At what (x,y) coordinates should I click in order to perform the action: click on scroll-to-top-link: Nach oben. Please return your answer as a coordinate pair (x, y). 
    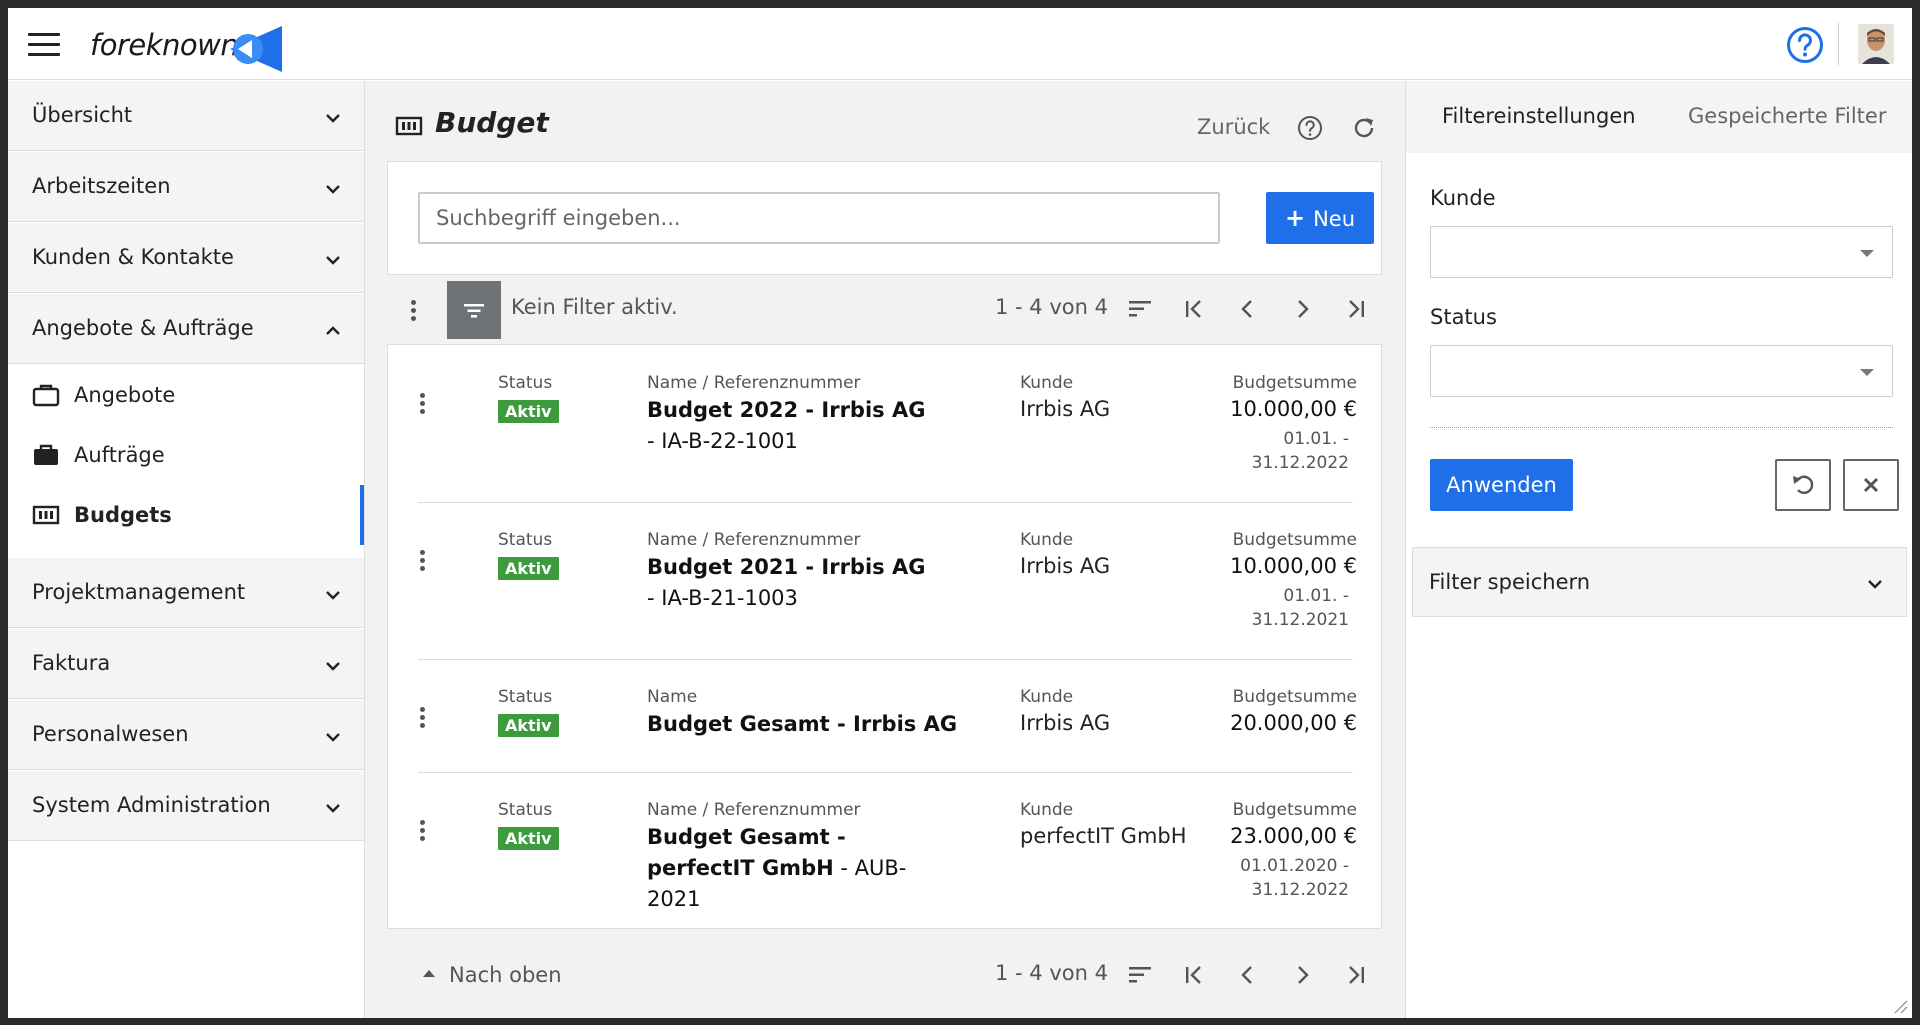
    Looking at the image, I should click on (492, 975).